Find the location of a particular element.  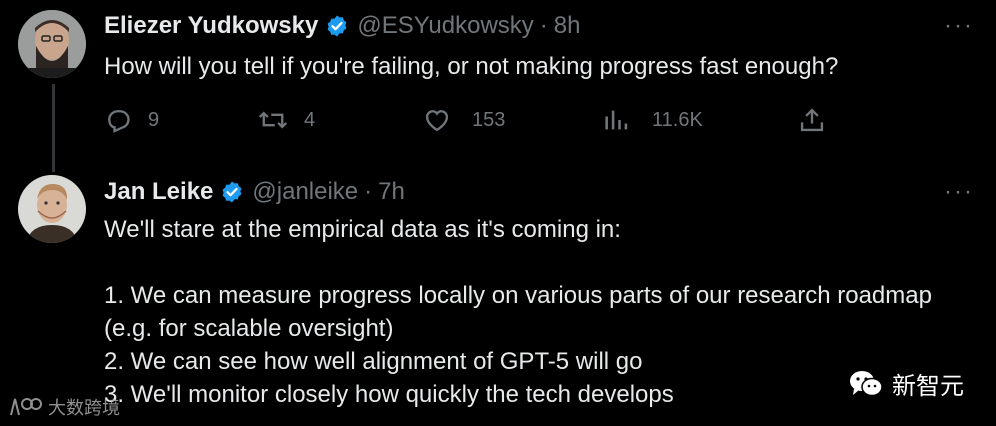

tweet-header: Jan Leike @janleike · 7h is located at coordinates (254, 192).